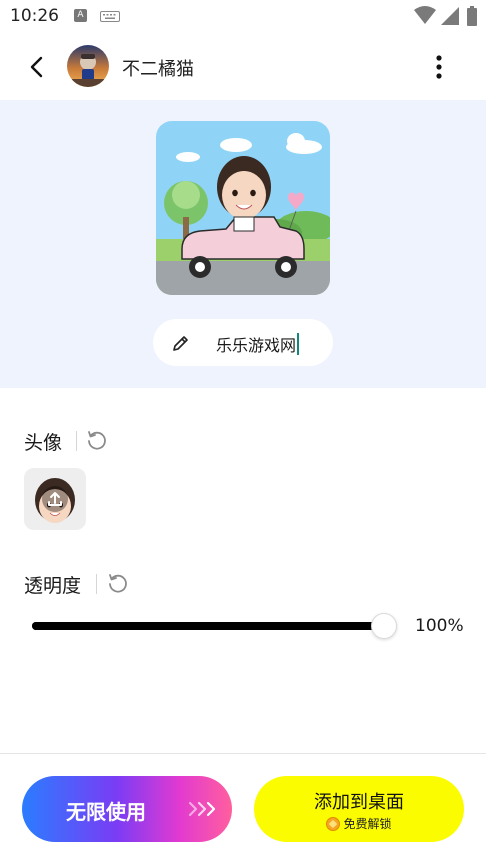 This screenshot has width=486, height=864. What do you see at coordinates (359, 802) in the screenshot?
I see `add-to-desktop-label: 添加到桌面` at bounding box center [359, 802].